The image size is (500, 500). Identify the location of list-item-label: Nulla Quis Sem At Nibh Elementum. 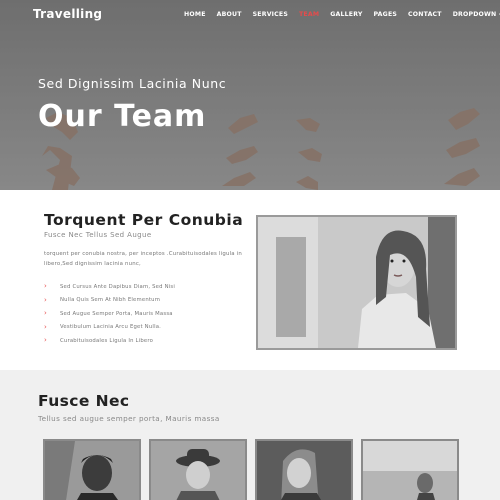
(110, 300).